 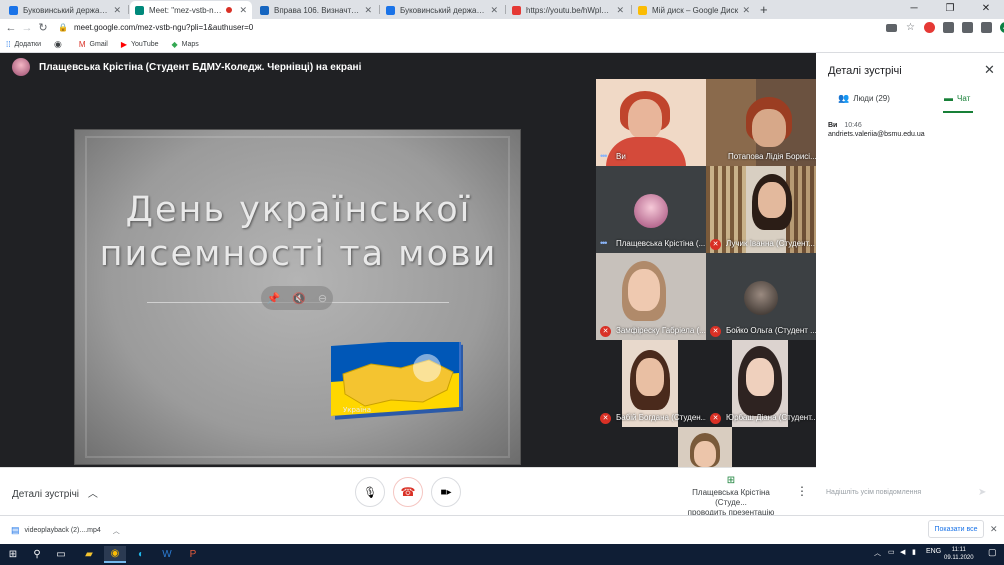 I want to click on chevron-up-icon: ︿, so click(x=116, y=531).